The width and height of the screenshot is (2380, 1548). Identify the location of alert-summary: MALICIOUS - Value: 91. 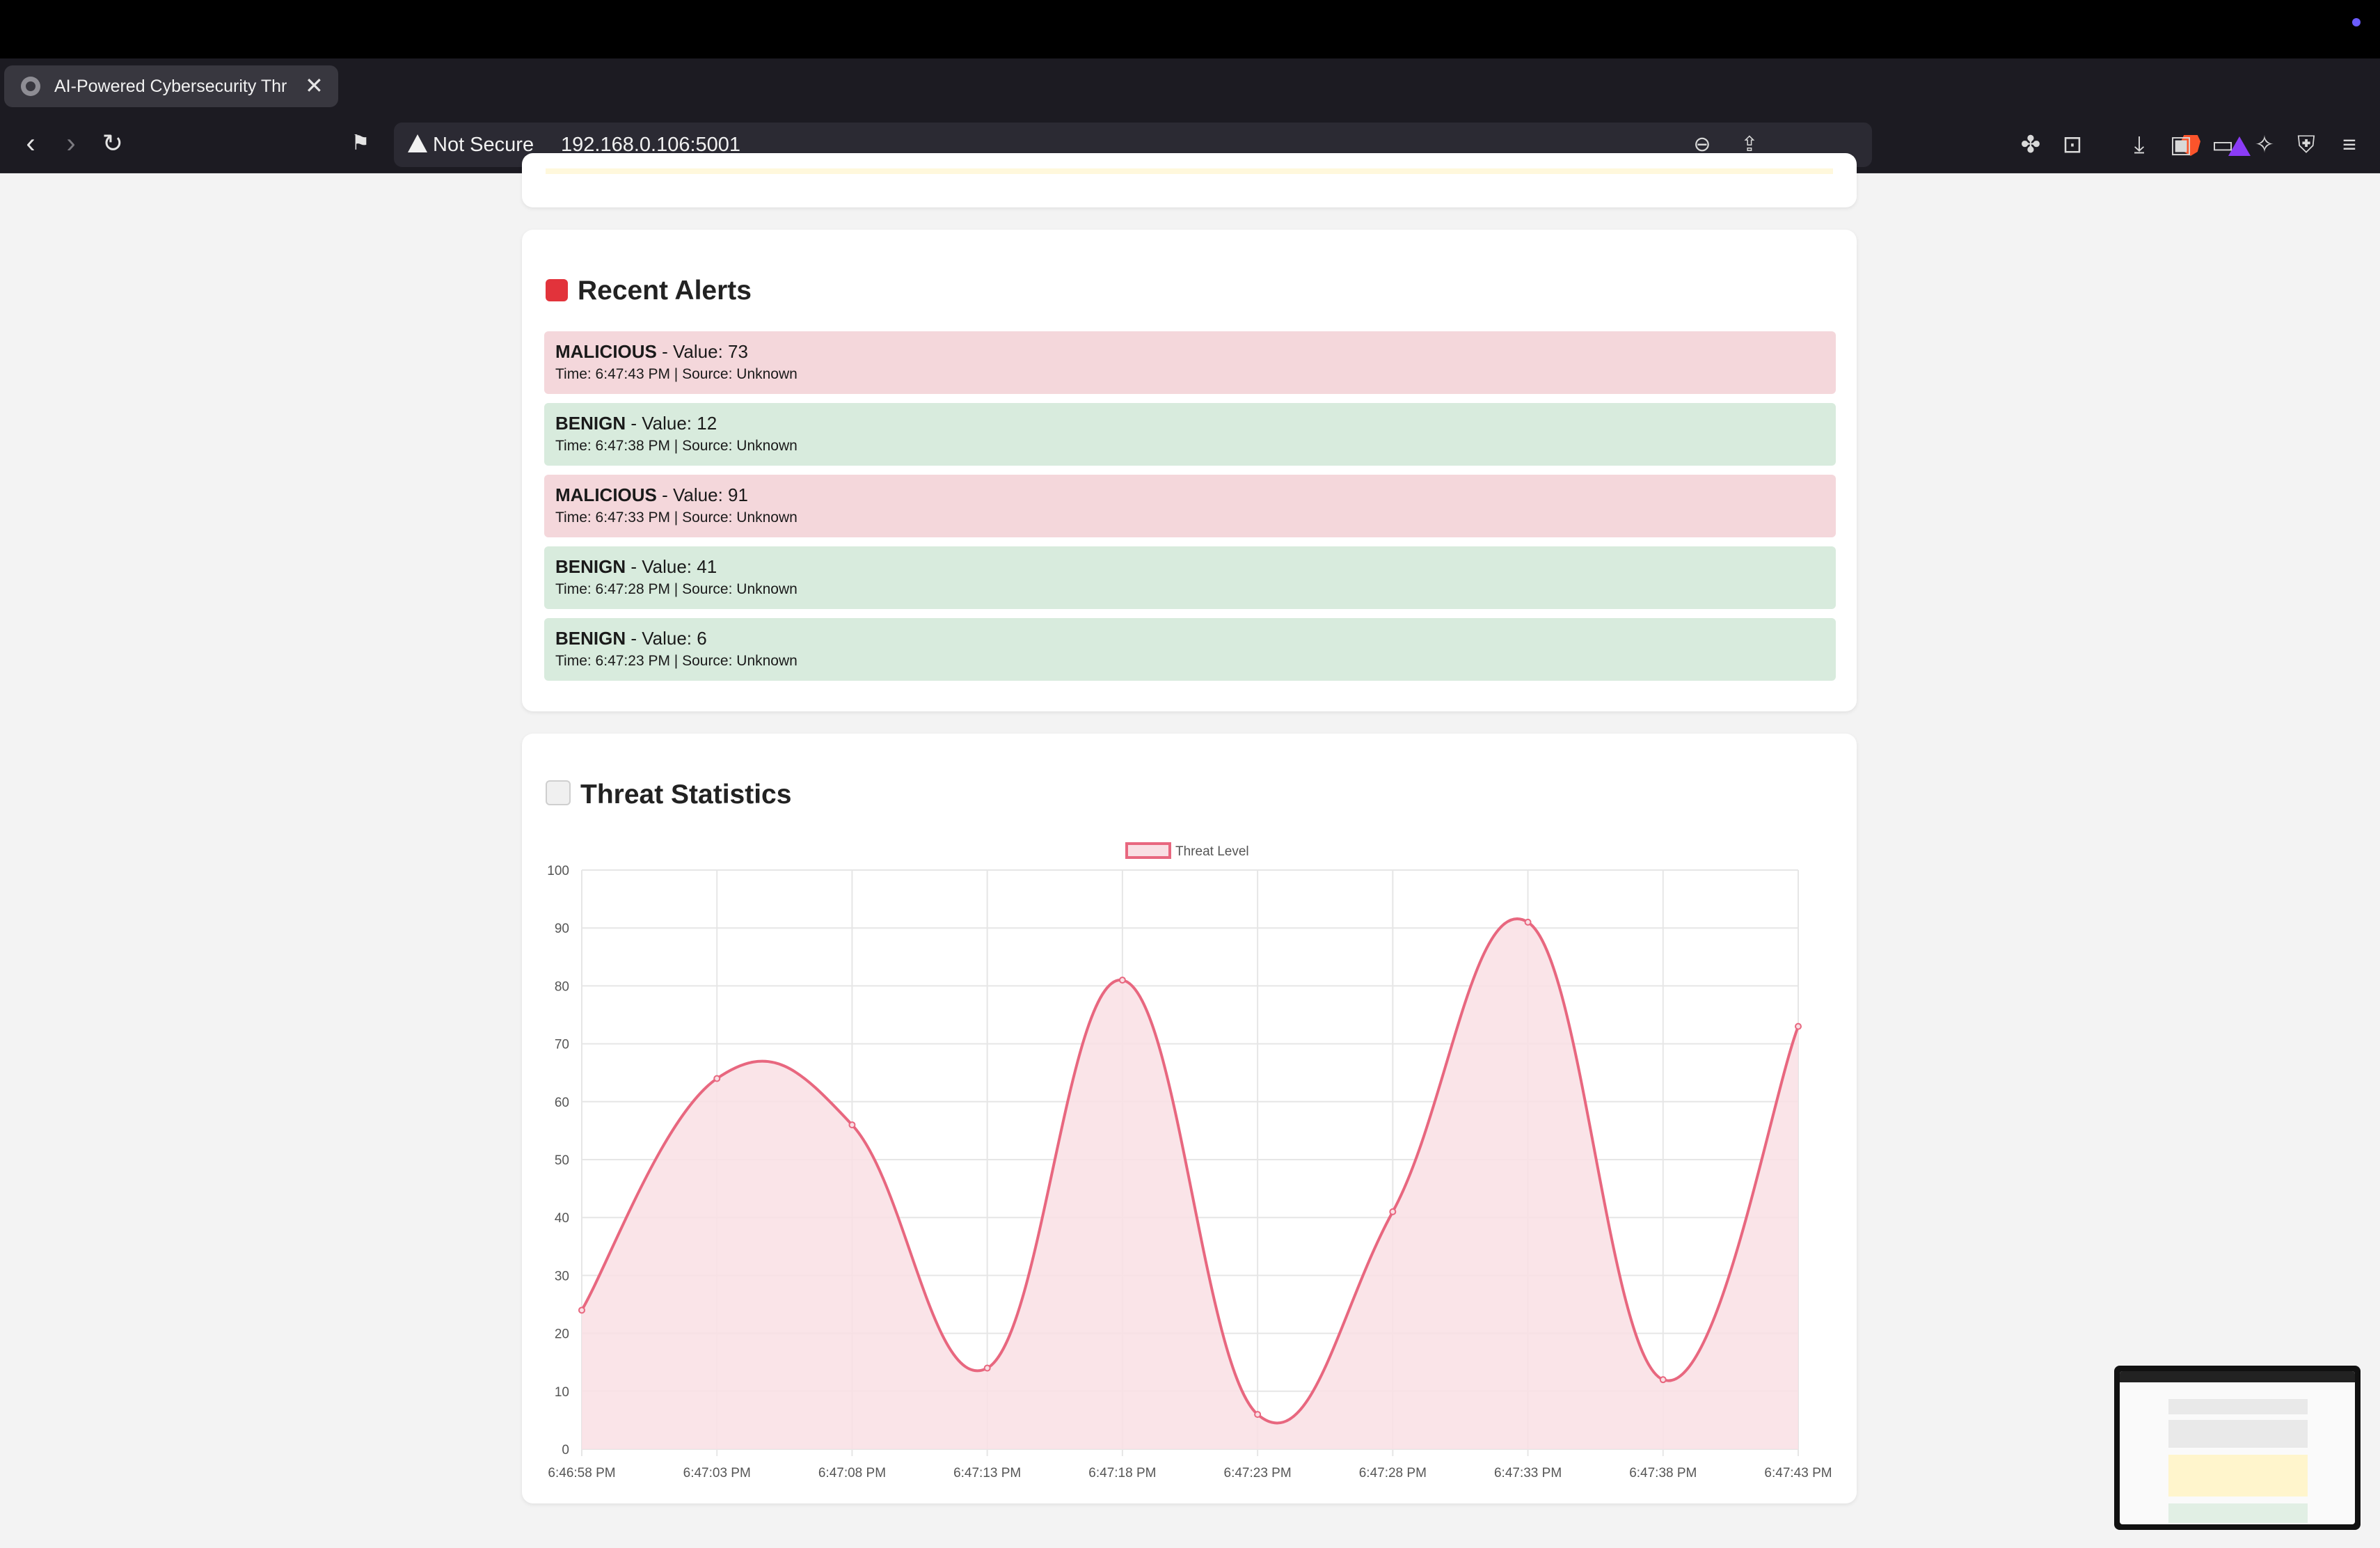
(651, 495).